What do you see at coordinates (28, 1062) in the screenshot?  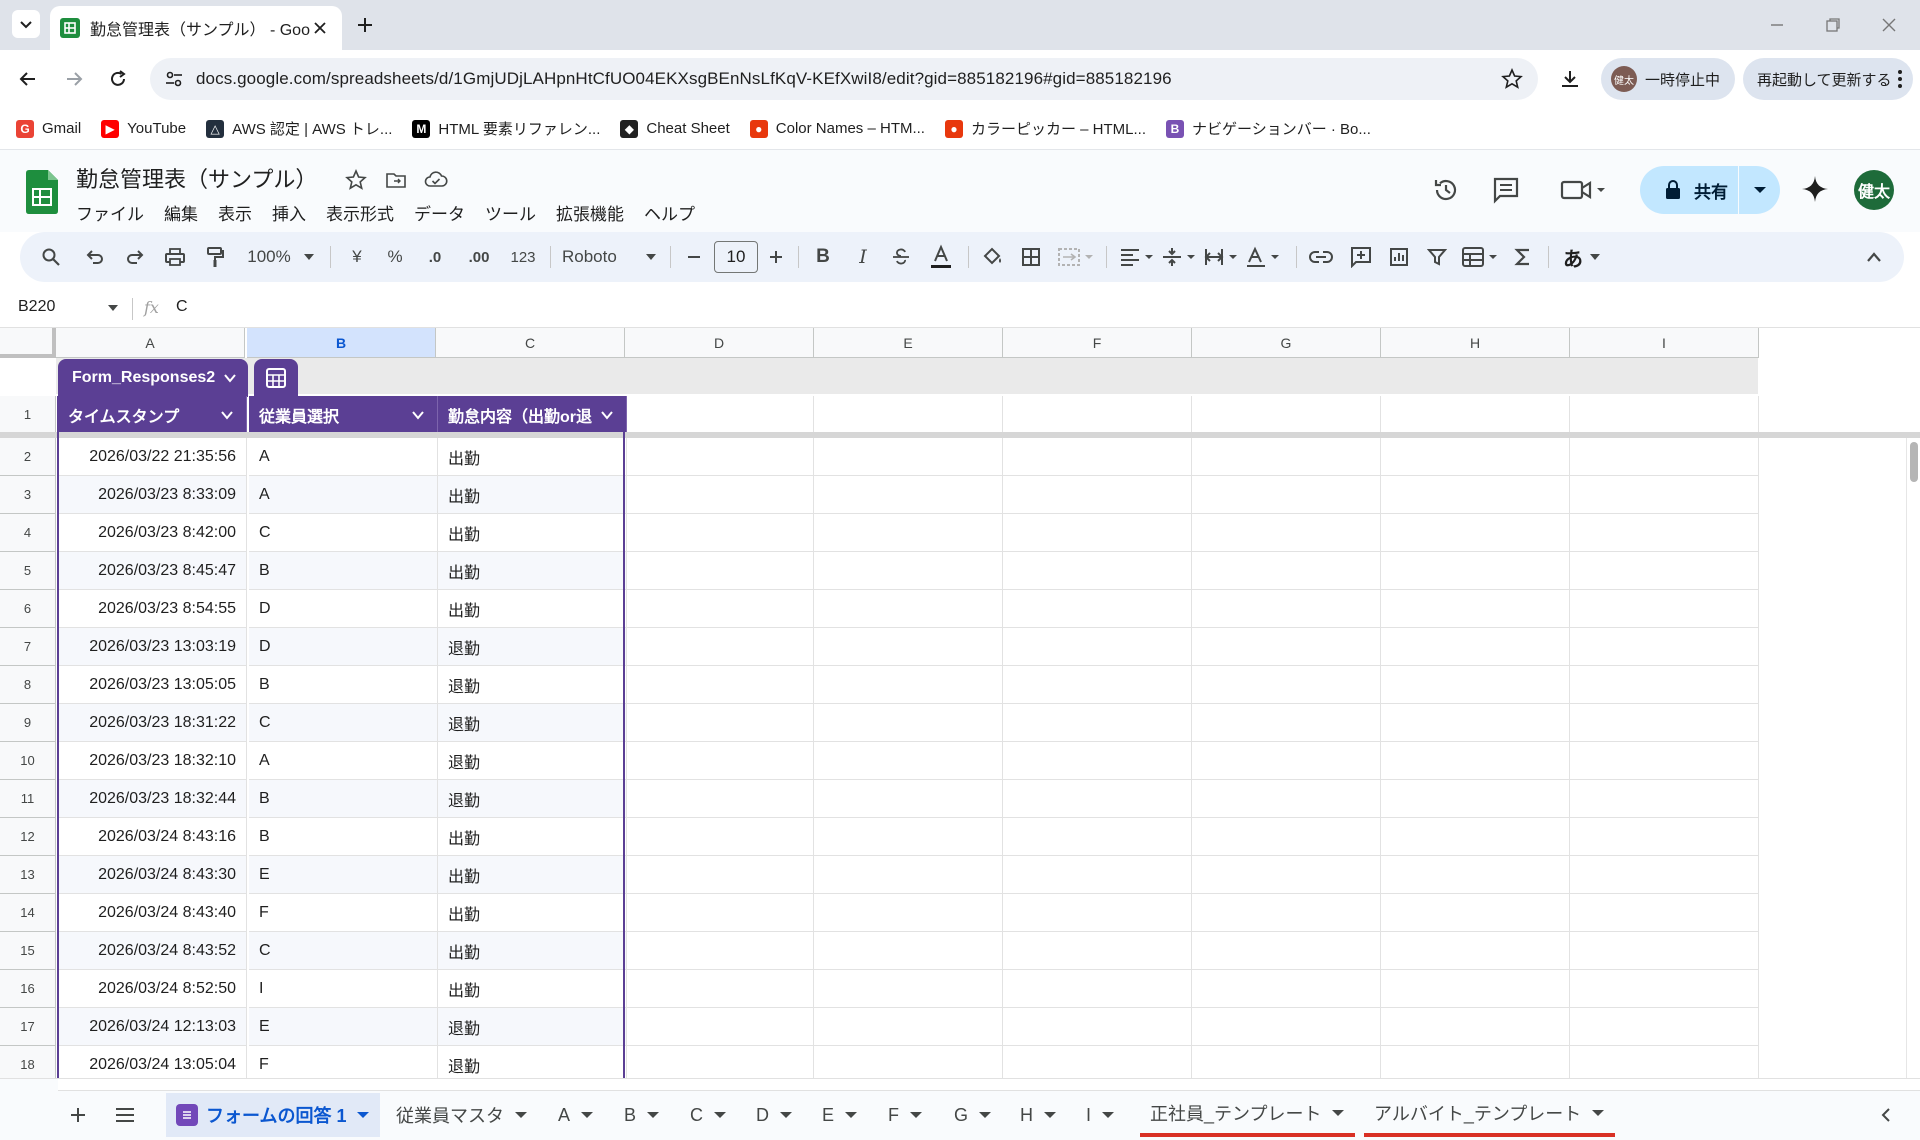 I see `row-header: 18` at bounding box center [28, 1062].